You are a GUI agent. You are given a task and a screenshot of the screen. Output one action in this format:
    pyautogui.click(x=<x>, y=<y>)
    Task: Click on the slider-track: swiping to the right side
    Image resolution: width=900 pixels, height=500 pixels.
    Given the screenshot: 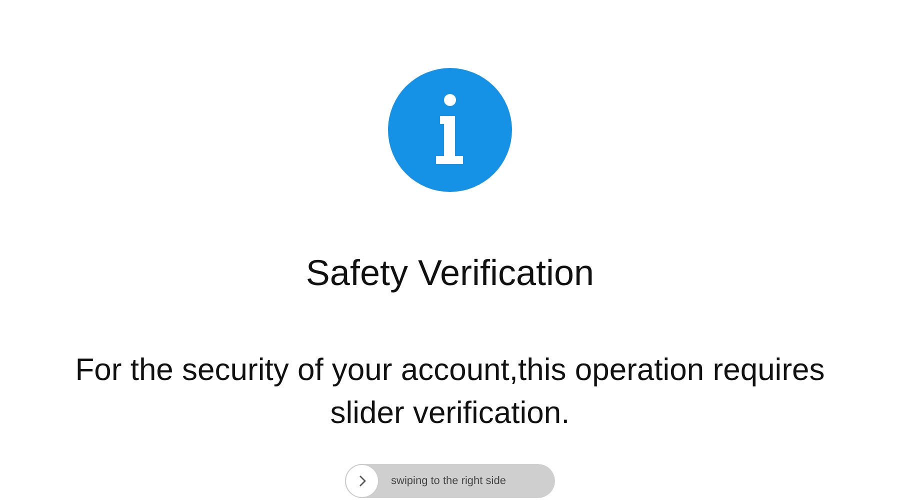 What is the action you would take?
    pyautogui.click(x=450, y=481)
    